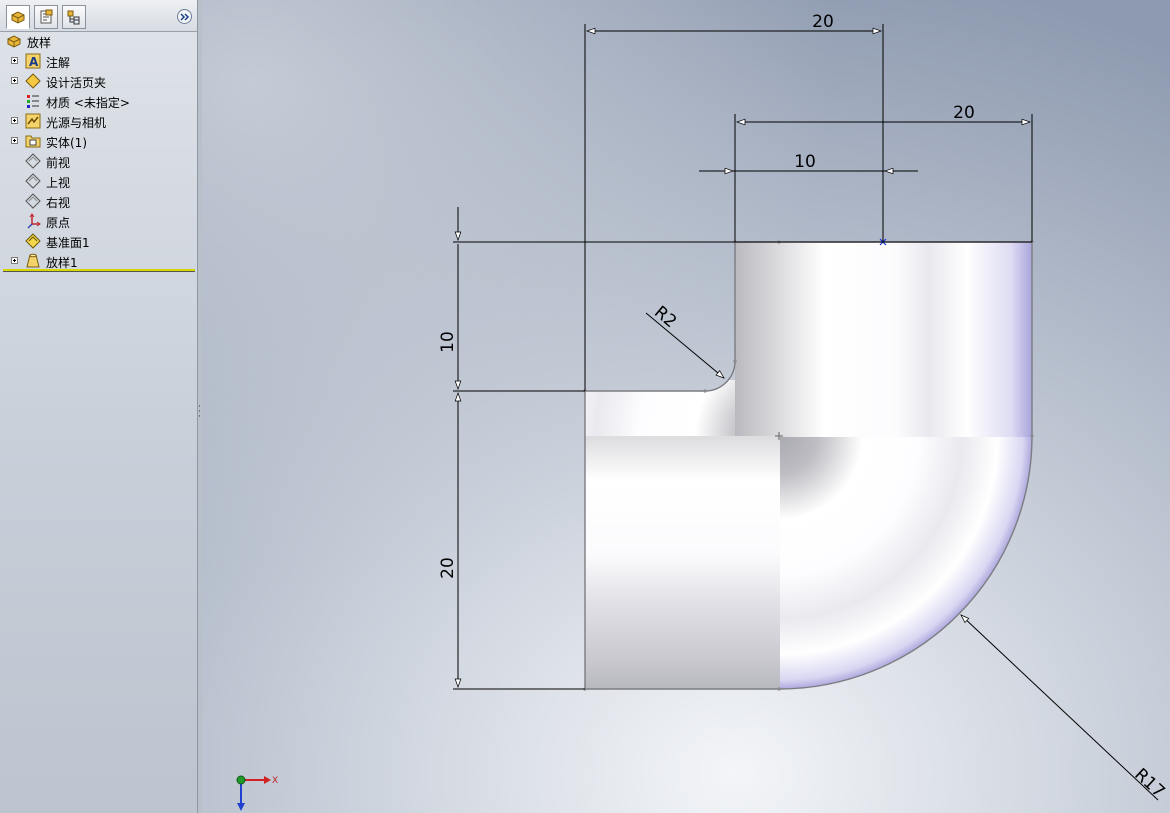  What do you see at coordinates (33, 260) in the screenshot?
I see `loft-feature-icon` at bounding box center [33, 260].